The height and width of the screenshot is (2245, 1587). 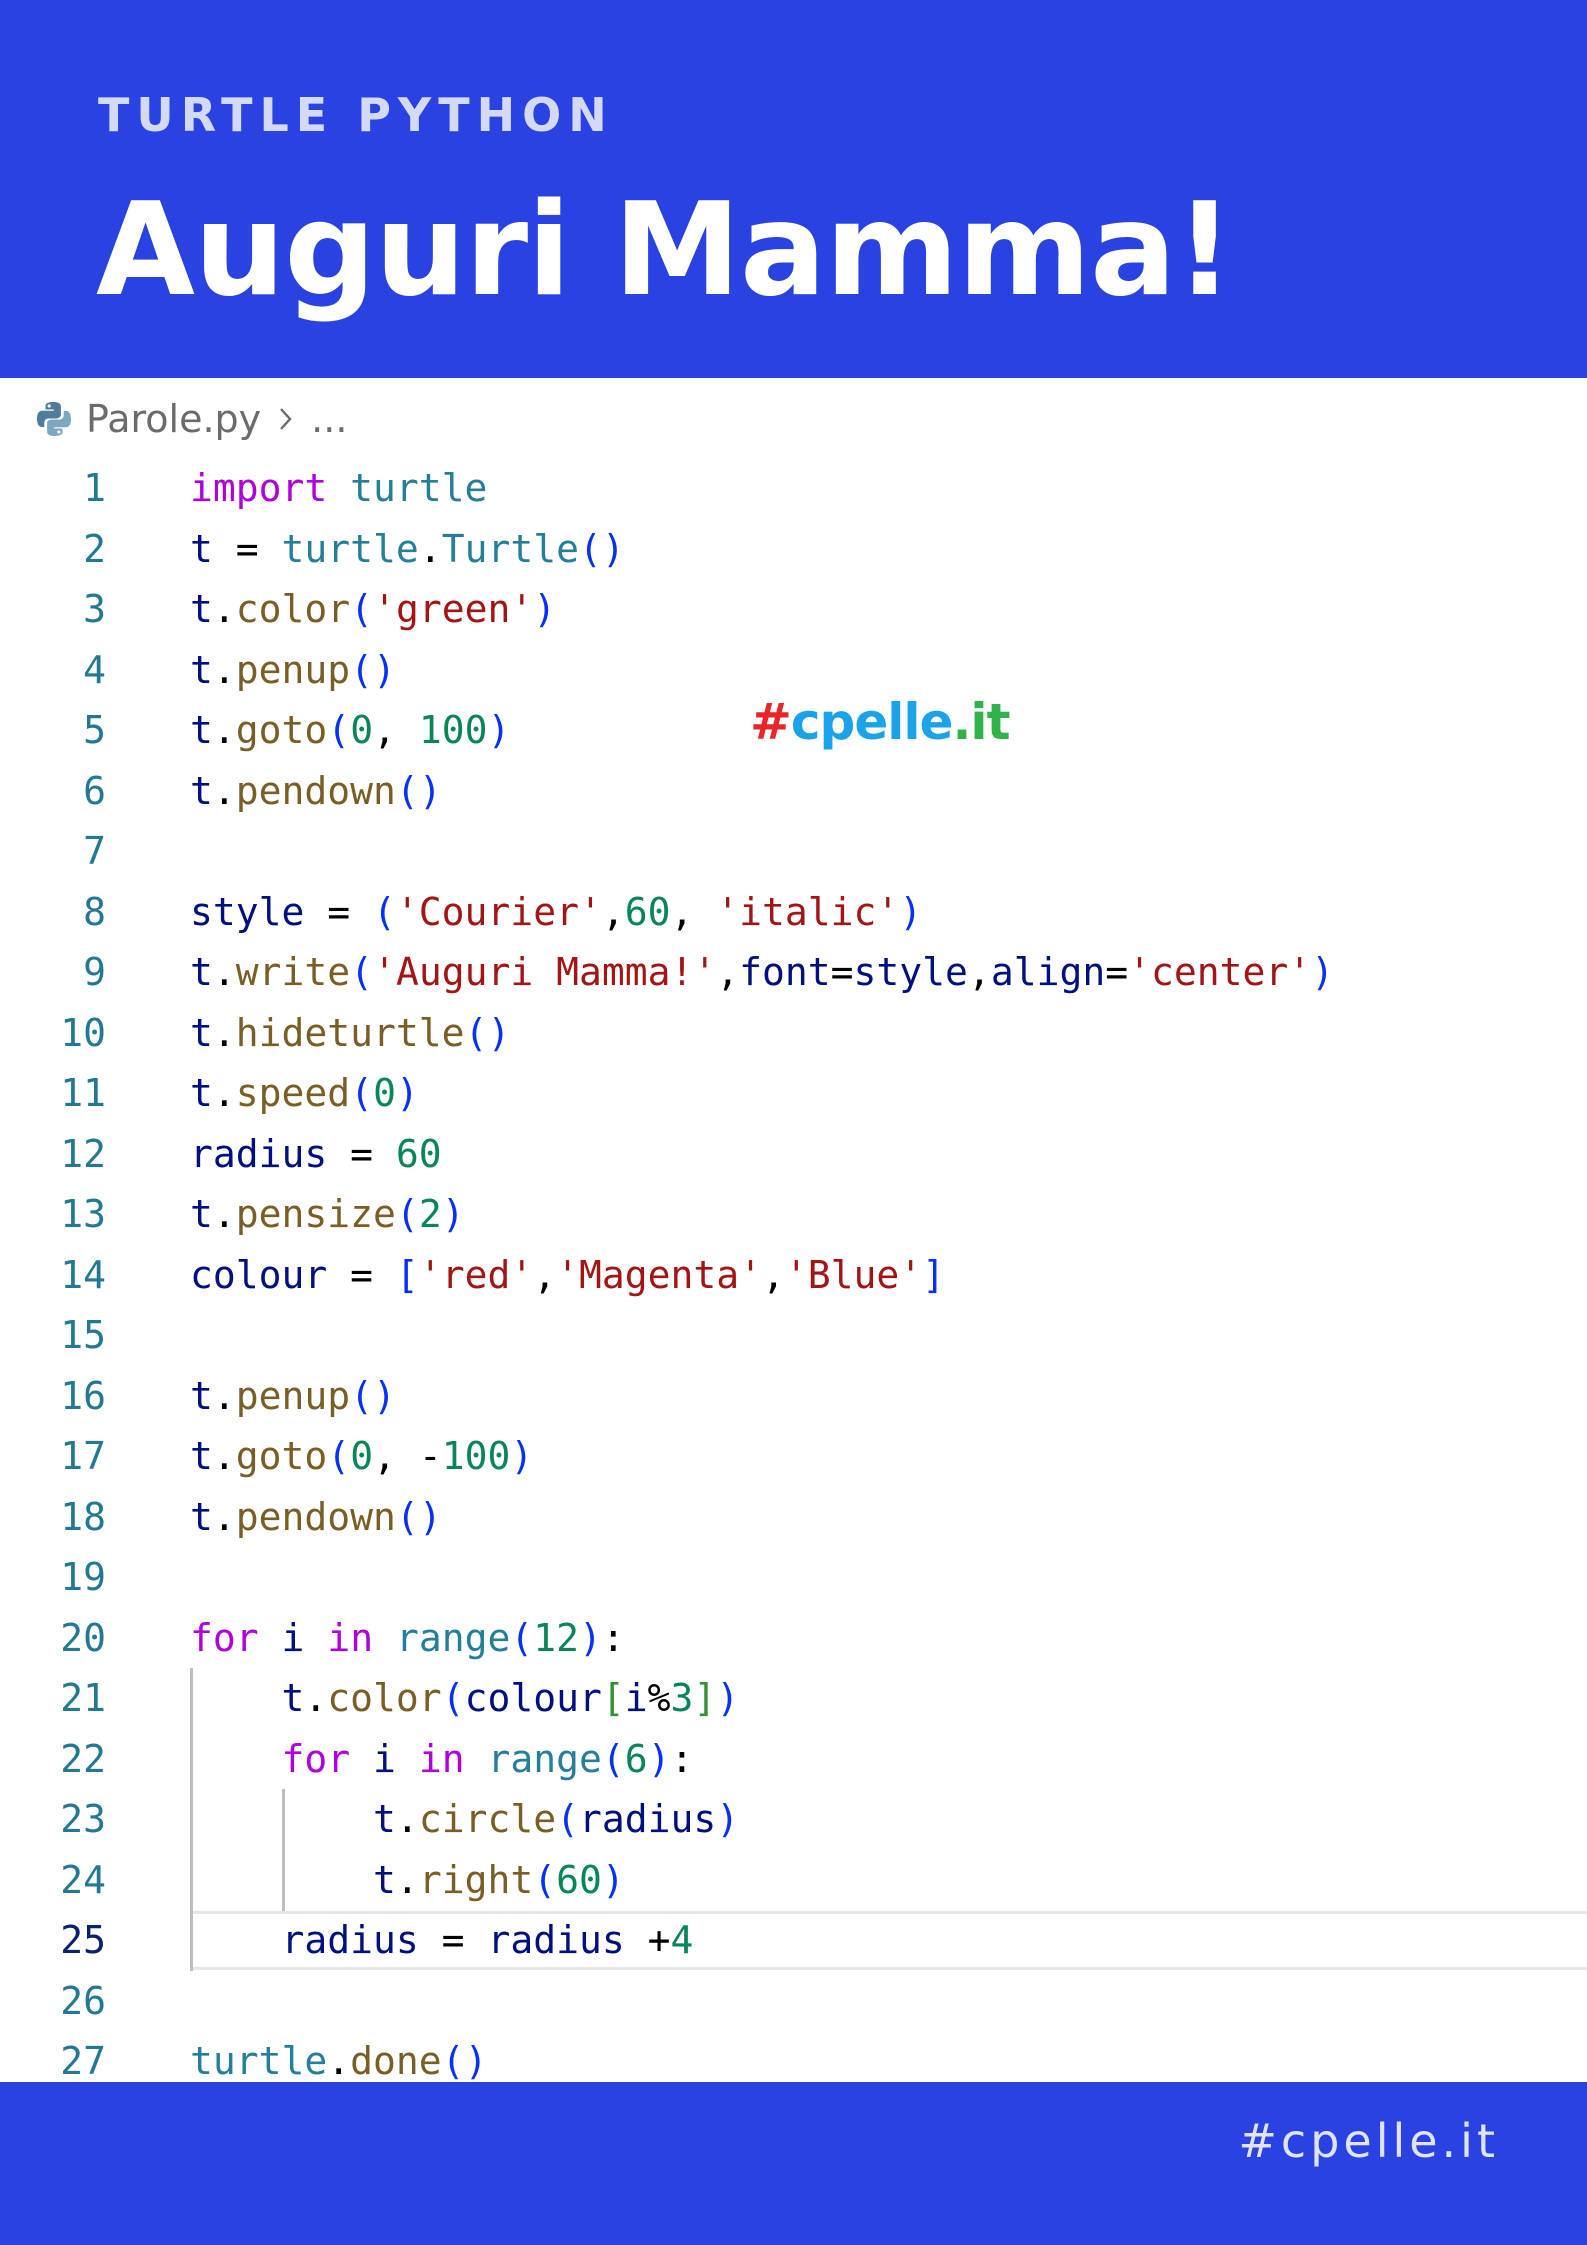 I want to click on code-line: 27 turtle.done(), so click(x=793, y=2056).